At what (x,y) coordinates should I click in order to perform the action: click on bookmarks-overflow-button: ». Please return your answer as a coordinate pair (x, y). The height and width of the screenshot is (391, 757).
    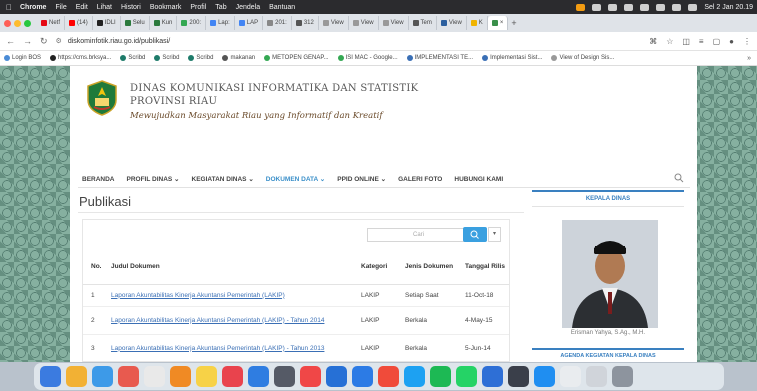
    Looking at the image, I should click on (749, 58).